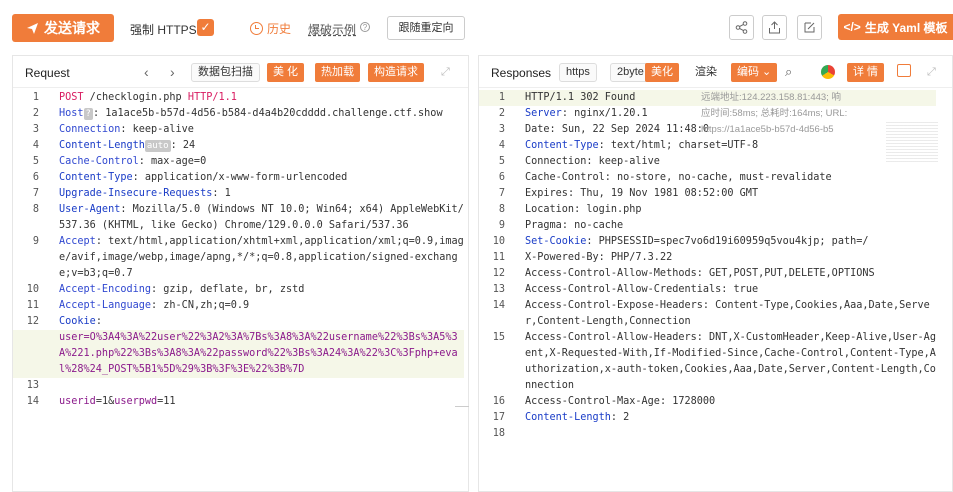 This screenshot has height=492, width=953. I want to click on line-number: 4, so click(501, 145).